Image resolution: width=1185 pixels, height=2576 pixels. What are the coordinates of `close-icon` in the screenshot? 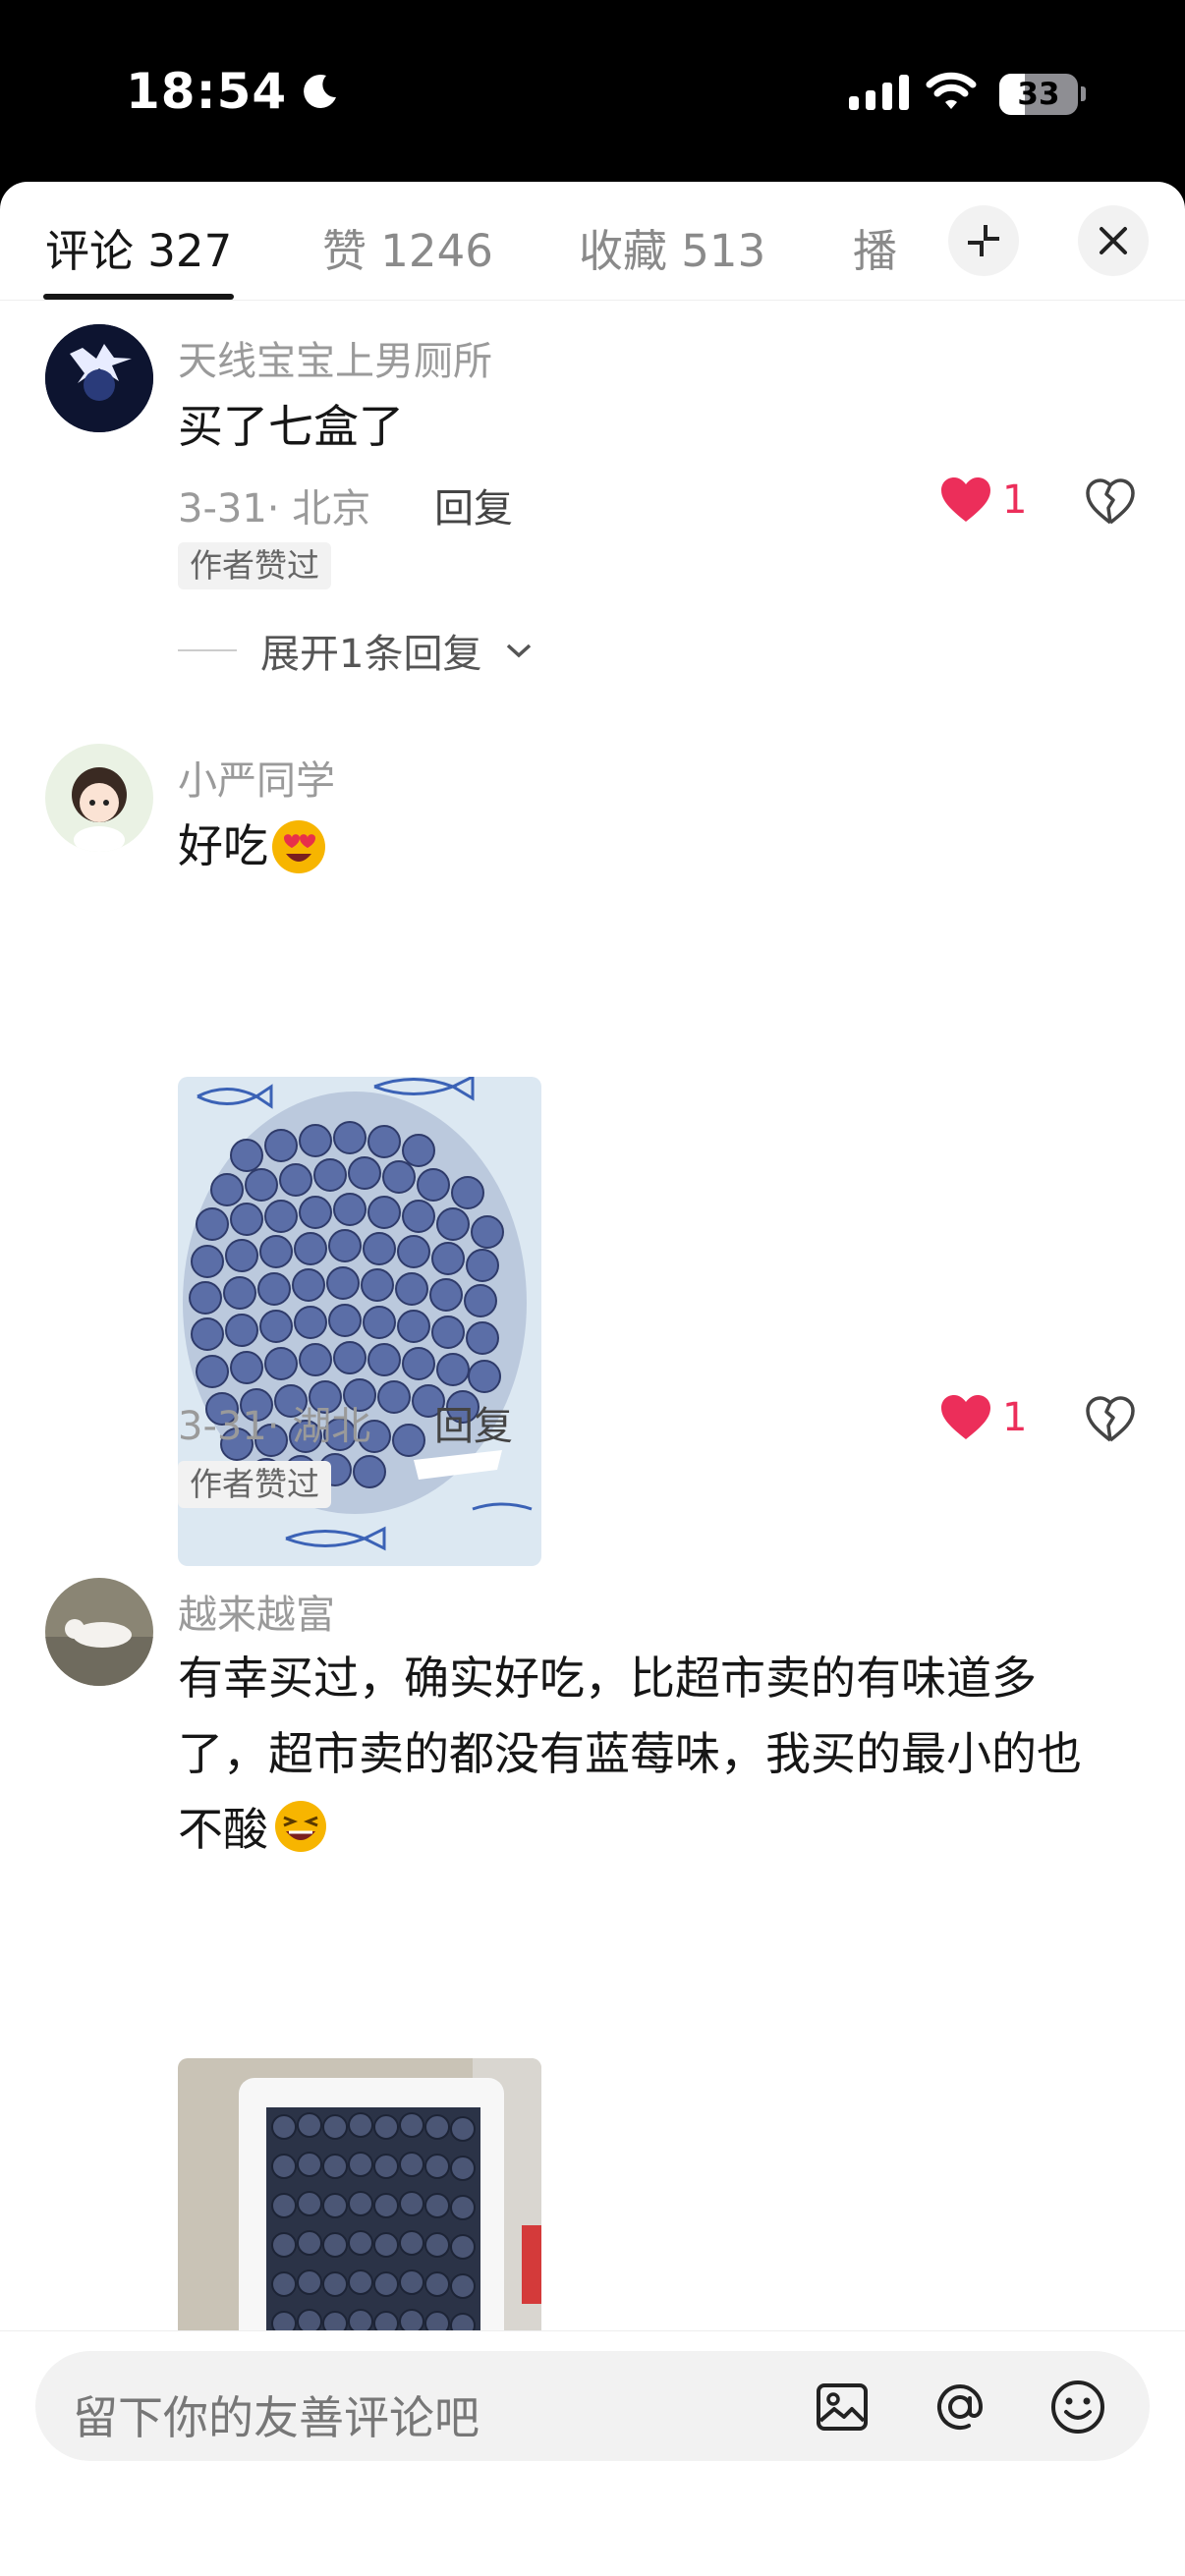 It's located at (1114, 240).